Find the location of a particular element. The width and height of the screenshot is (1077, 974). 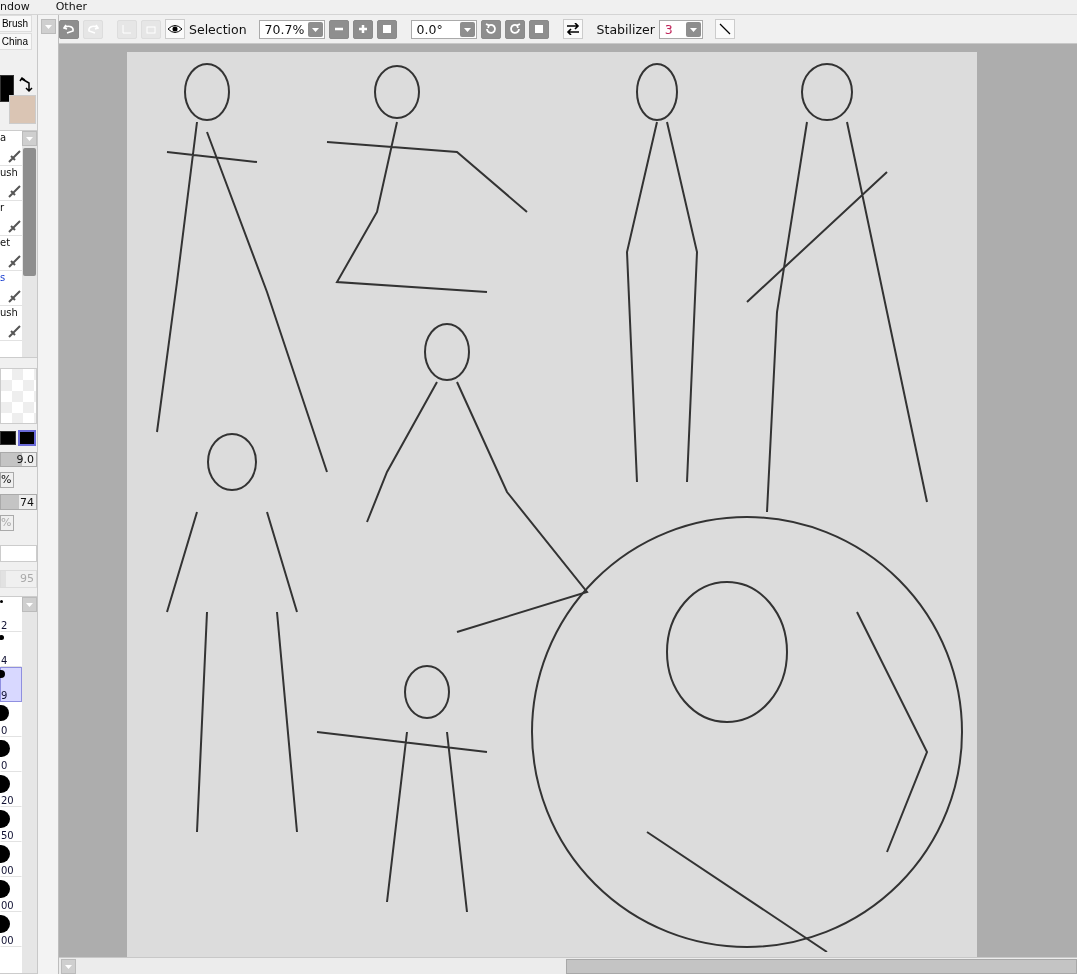

scroll-up-button is located at coordinates (48, 26).